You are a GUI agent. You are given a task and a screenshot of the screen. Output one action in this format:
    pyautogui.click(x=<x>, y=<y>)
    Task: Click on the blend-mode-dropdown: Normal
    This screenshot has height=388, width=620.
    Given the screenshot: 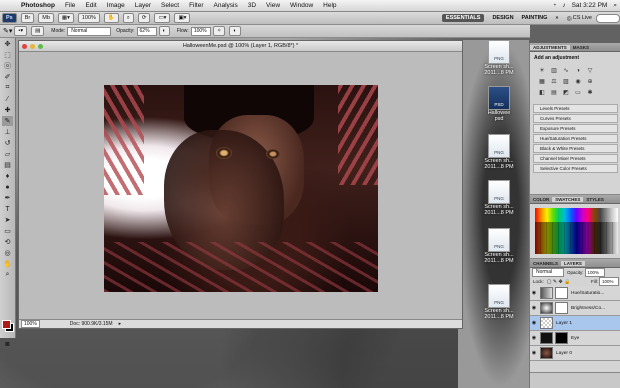 What is the action you would take?
    pyautogui.click(x=548, y=272)
    